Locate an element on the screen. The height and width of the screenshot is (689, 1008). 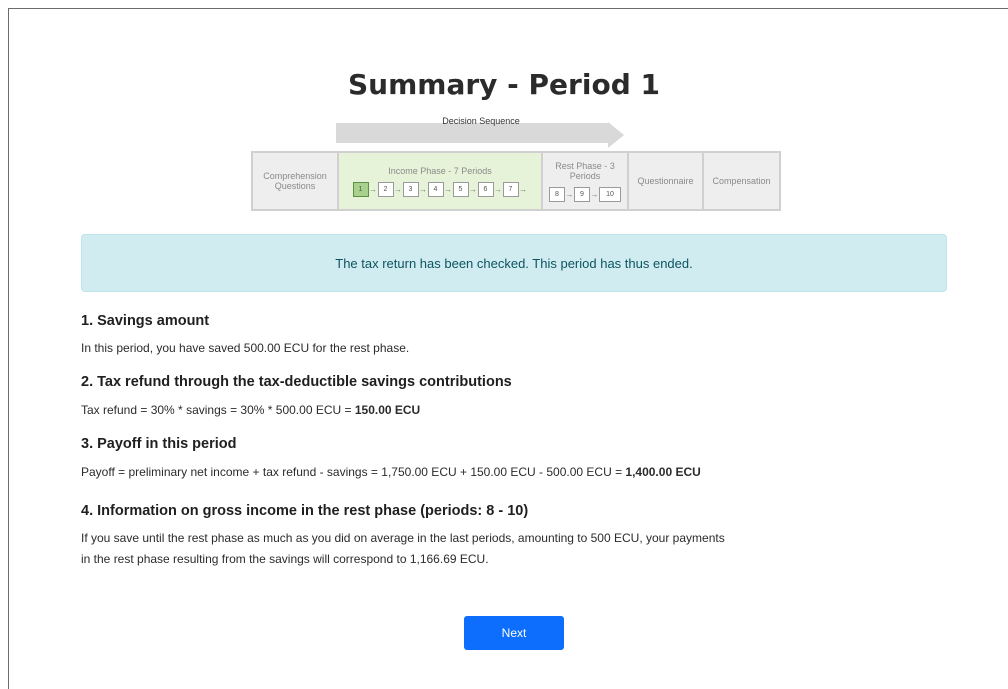
page-title: Summary - Period 1 is located at coordinates (504, 84).